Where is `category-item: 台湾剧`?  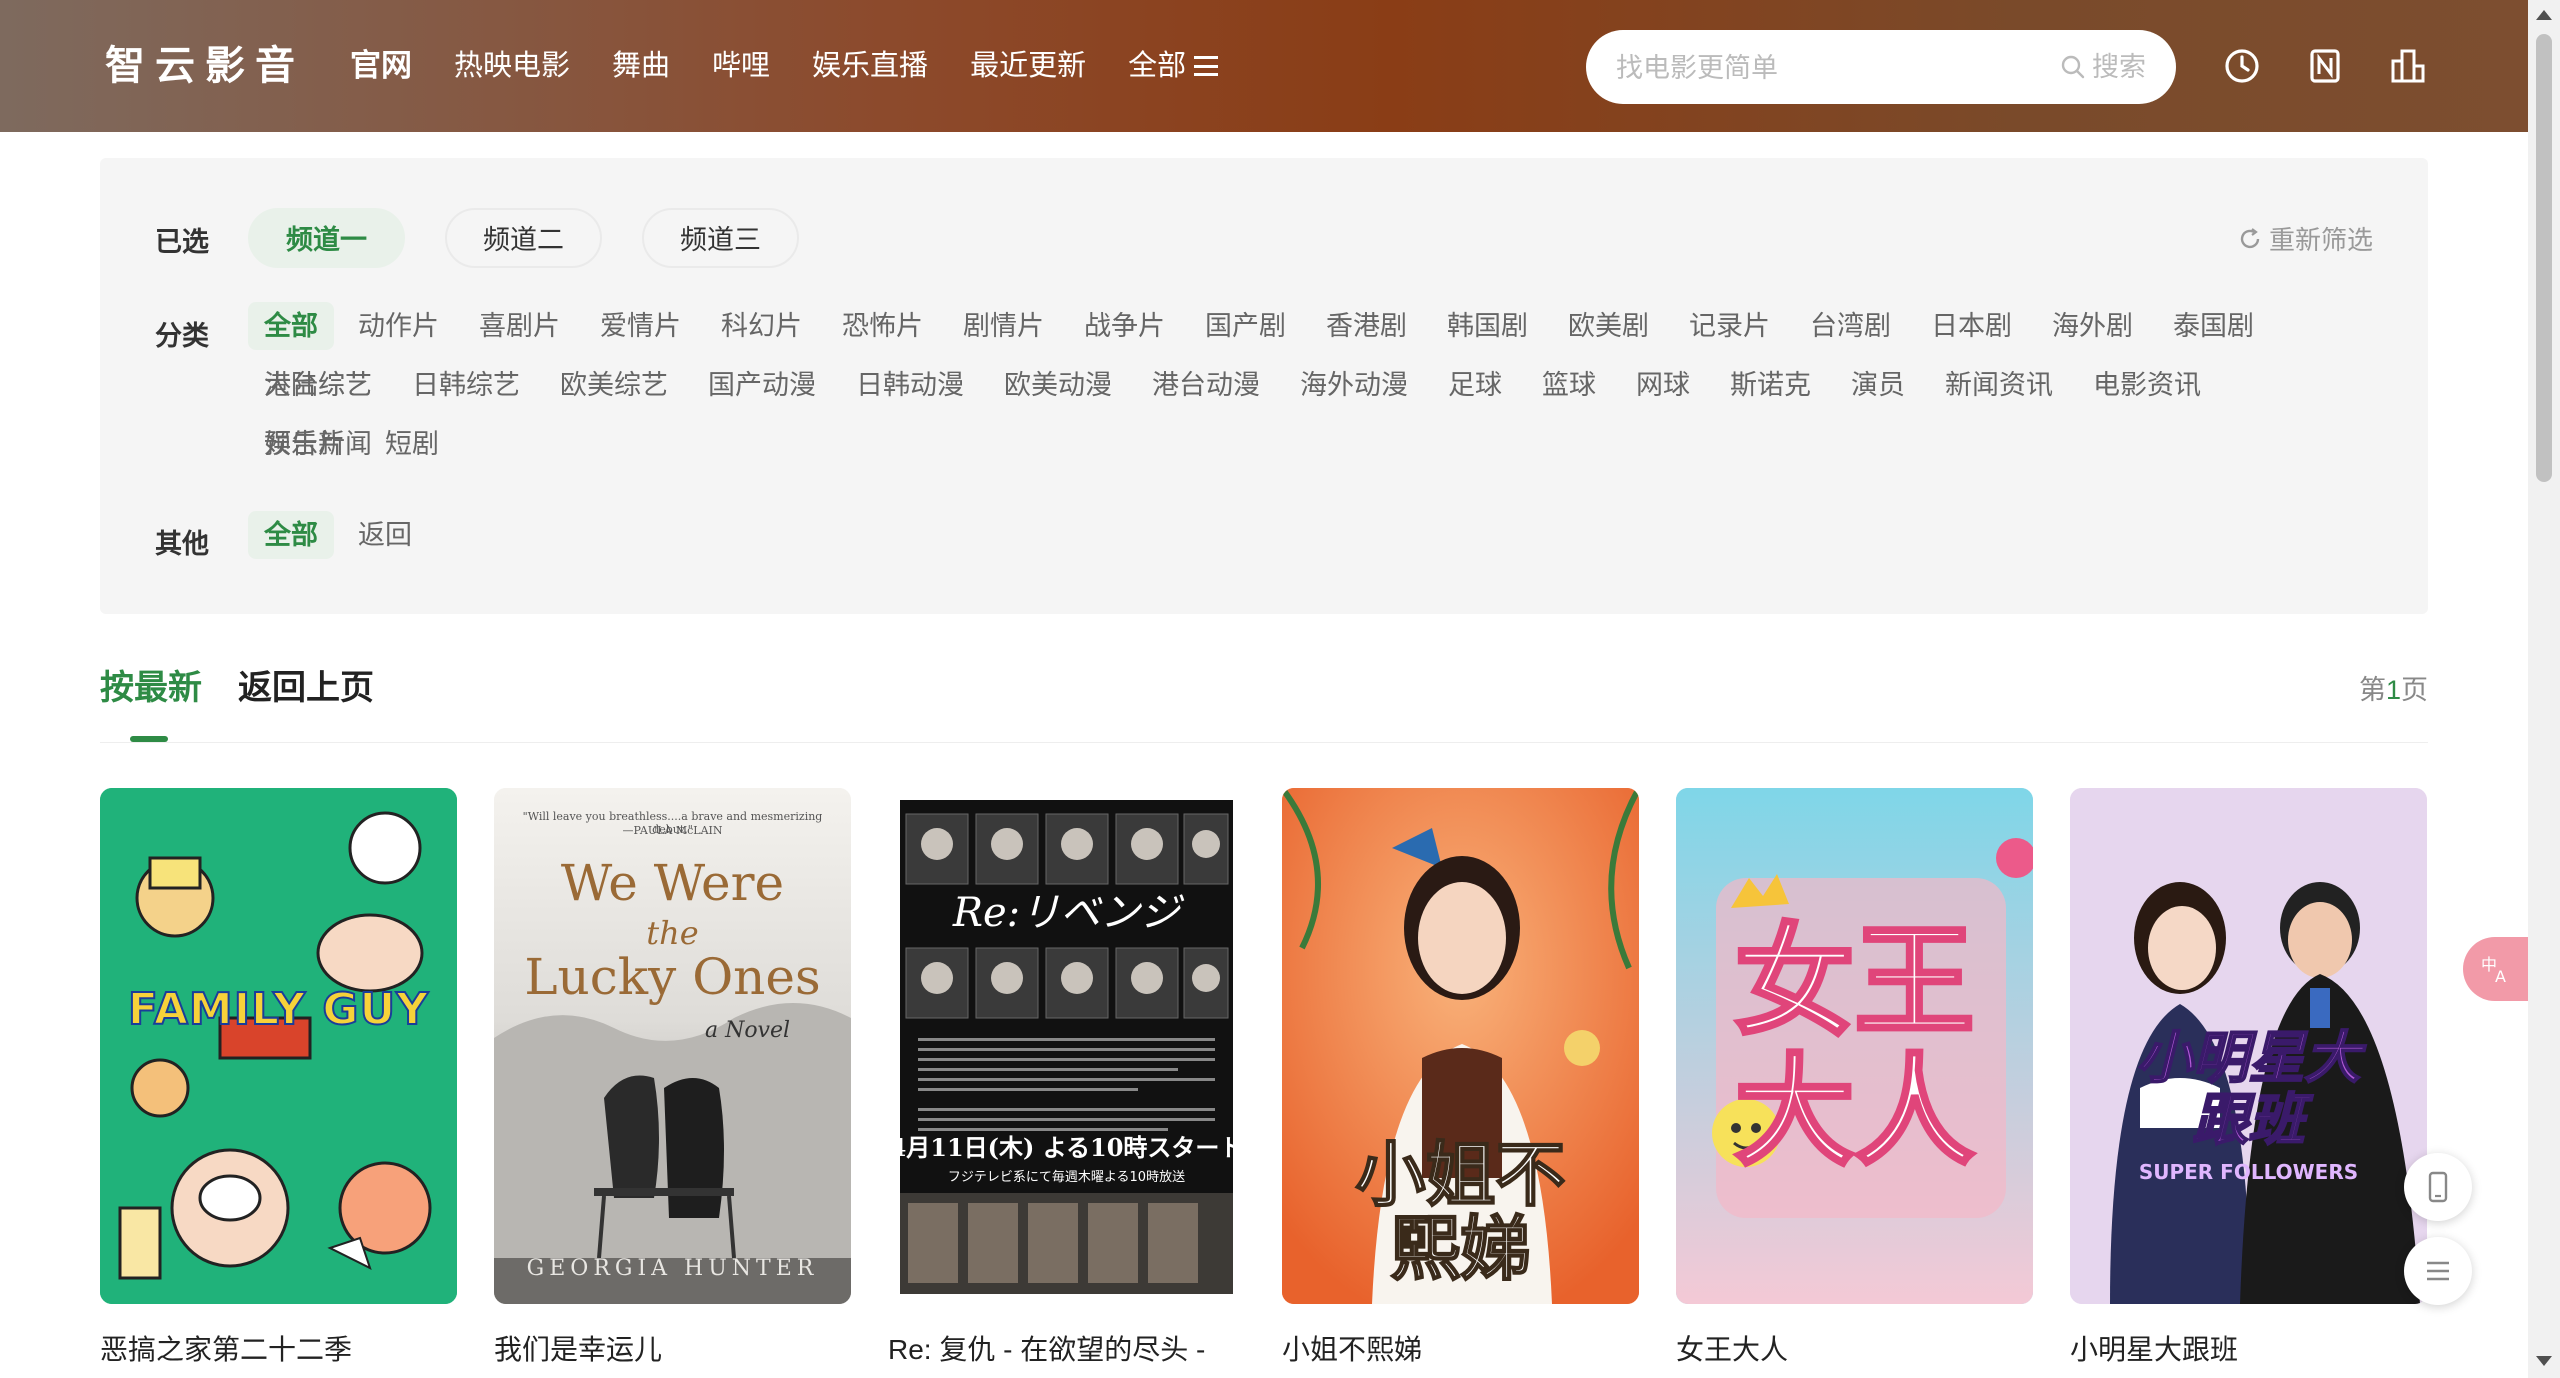 category-item: 台湾剧 is located at coordinates (1850, 326).